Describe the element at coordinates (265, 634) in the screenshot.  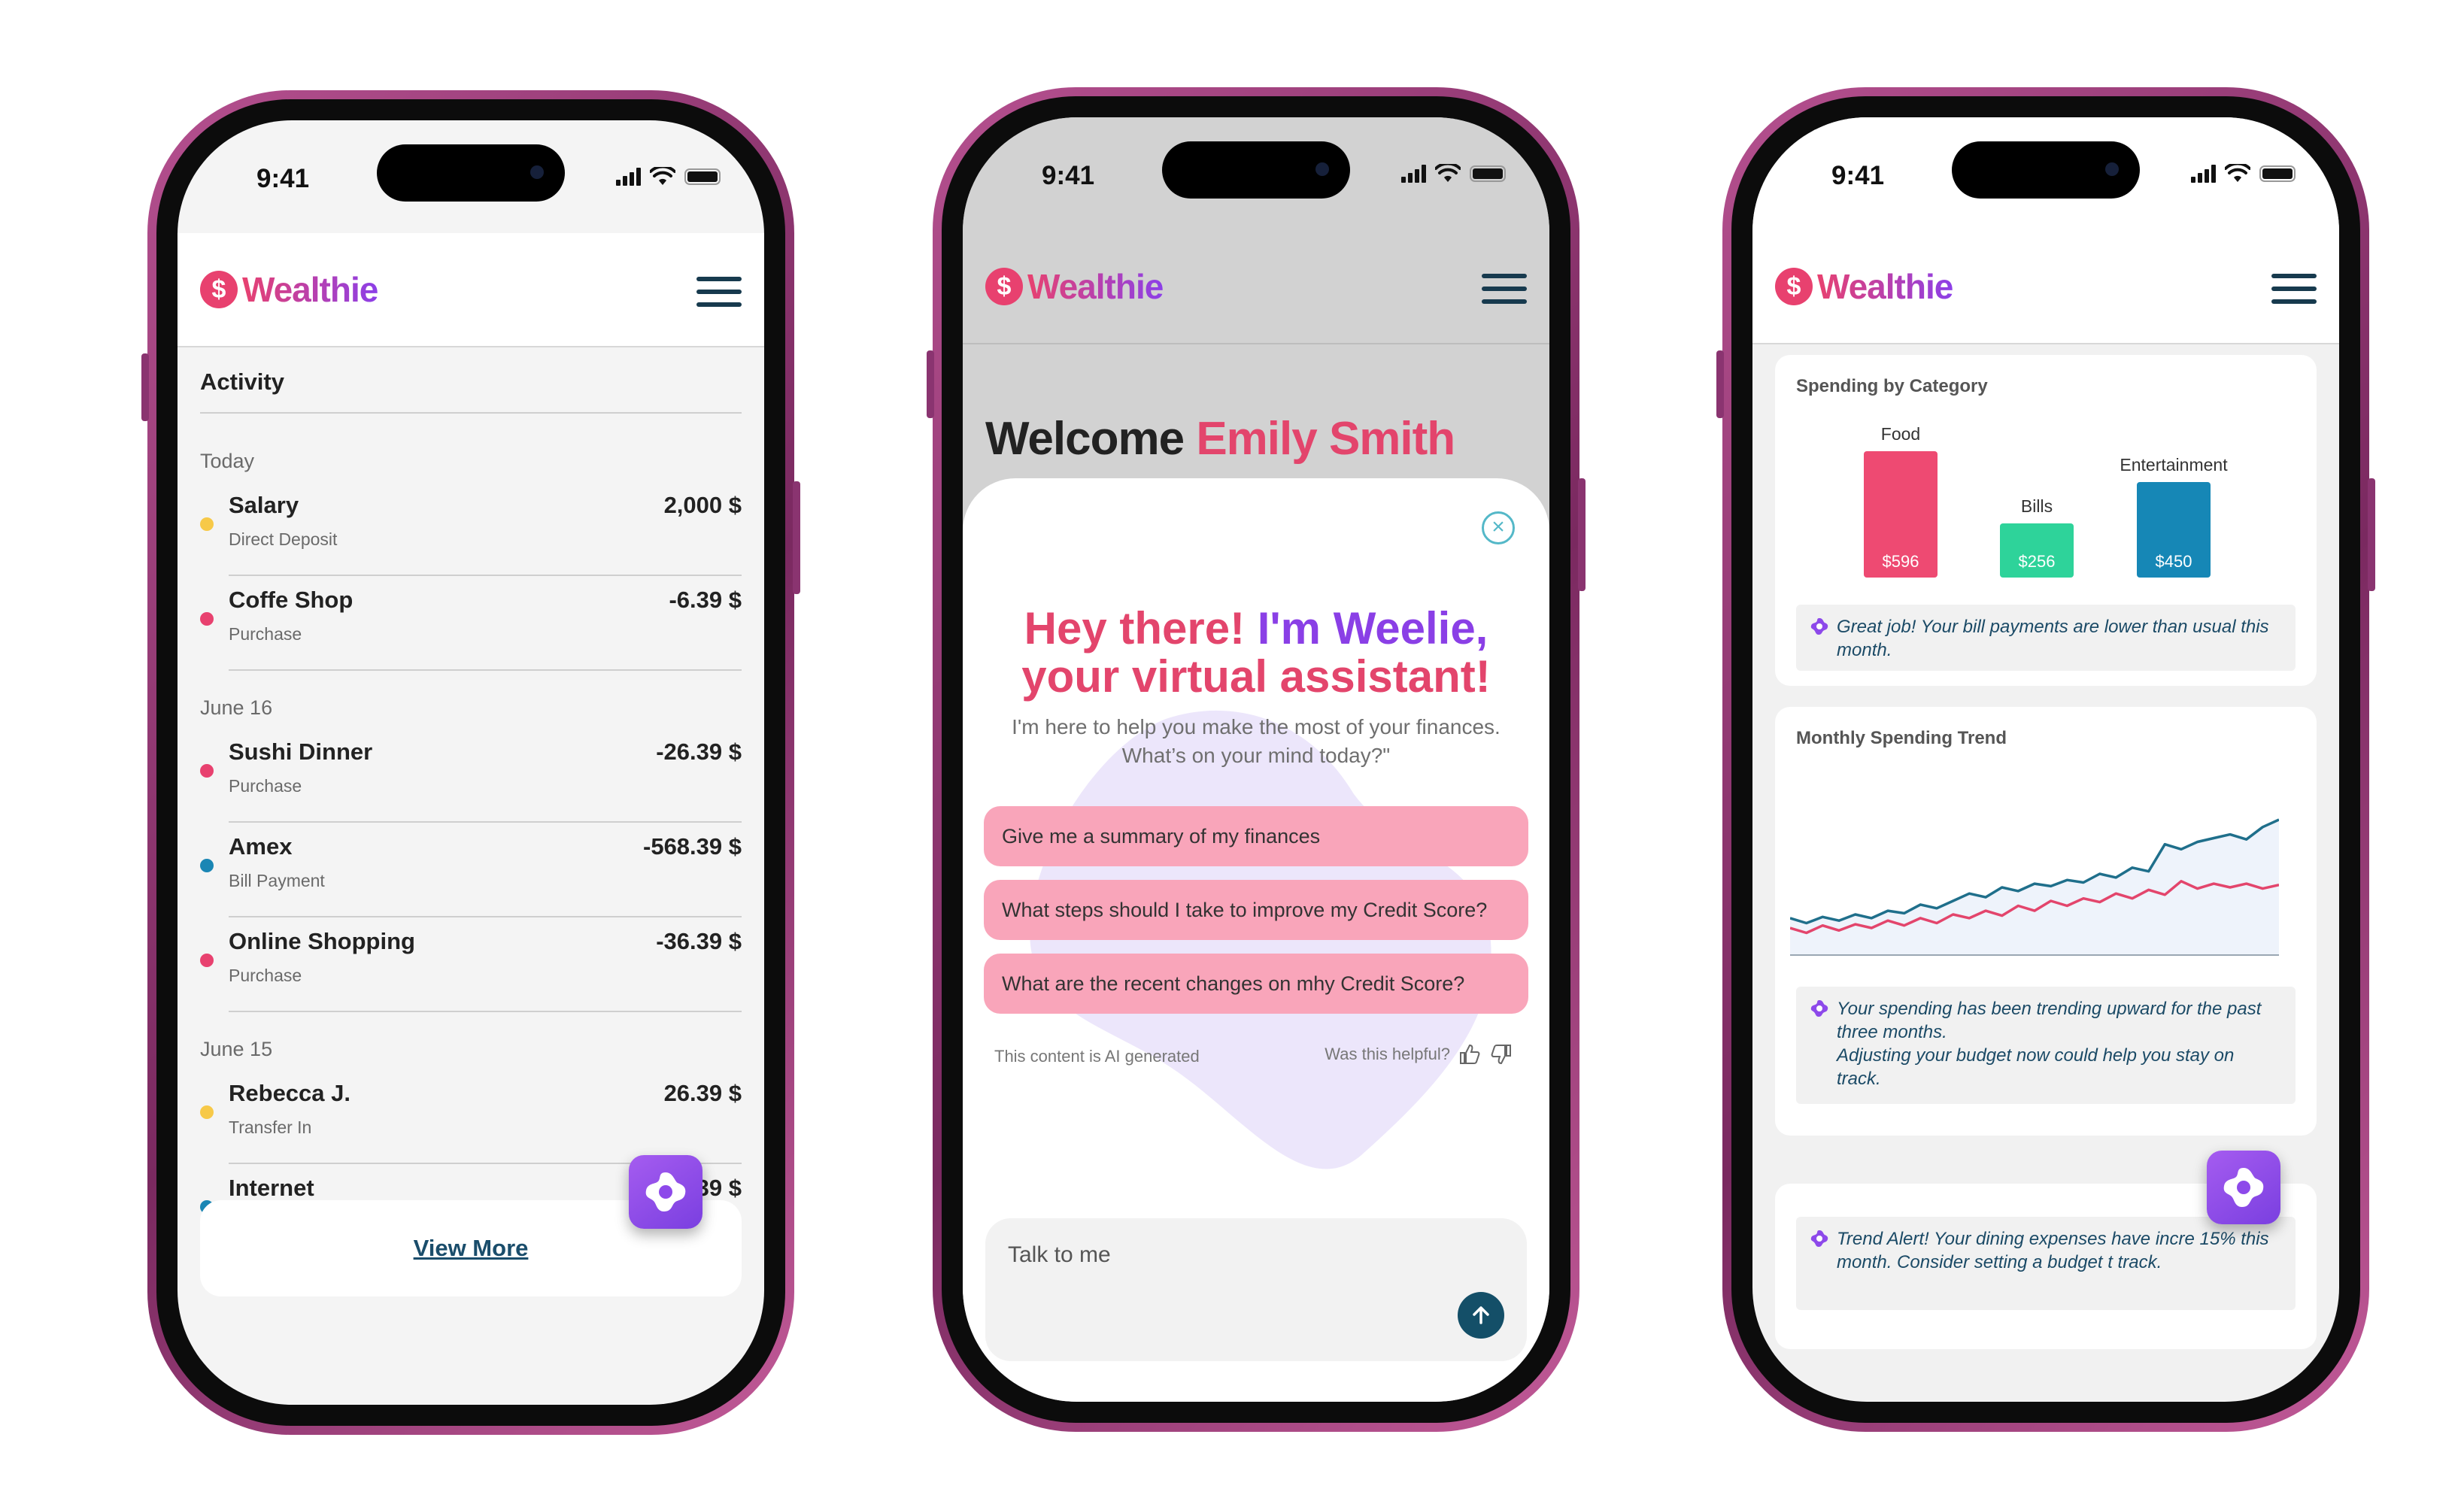
I see `transaction-type: Purchase` at that location.